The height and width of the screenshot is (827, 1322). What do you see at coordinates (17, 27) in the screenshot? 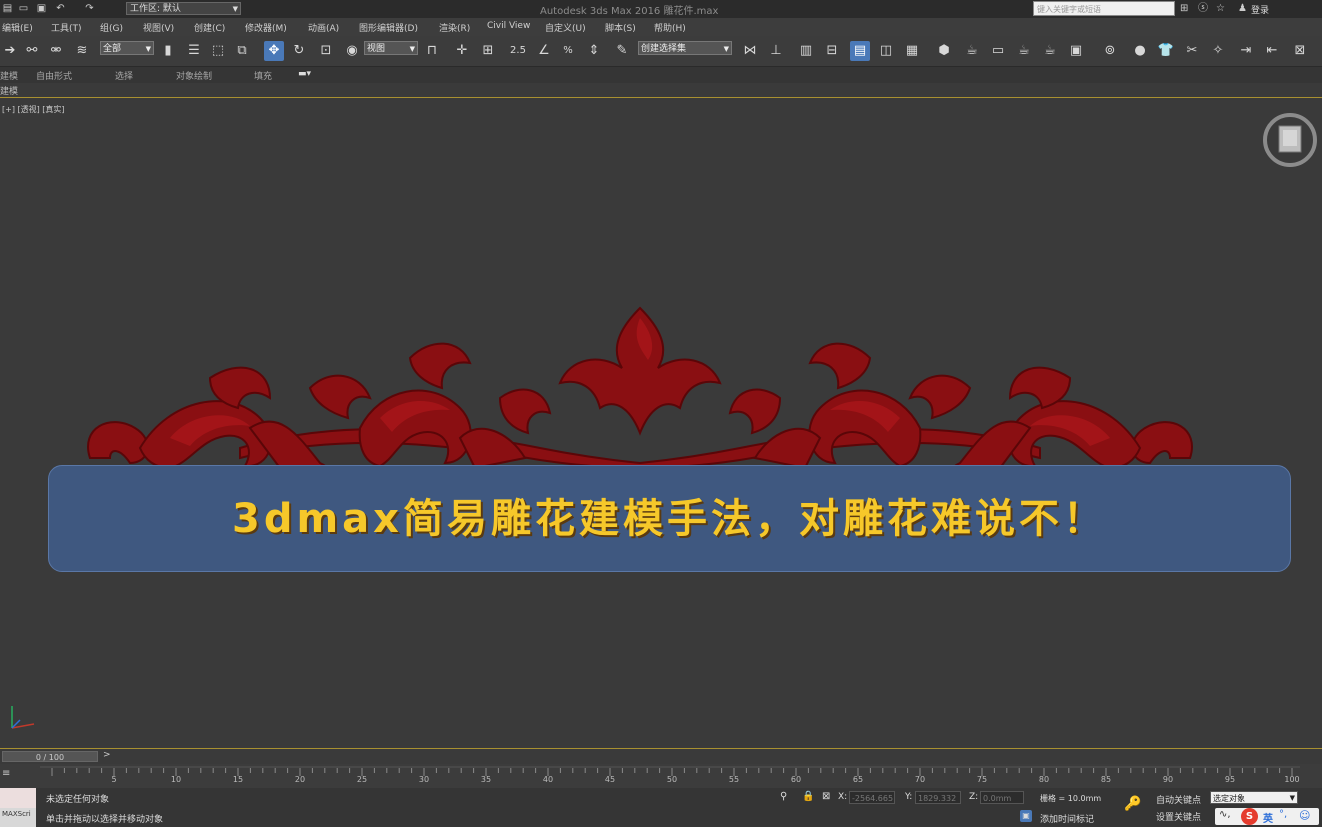
I see `menu-edit: 编辑(E)` at bounding box center [17, 27].